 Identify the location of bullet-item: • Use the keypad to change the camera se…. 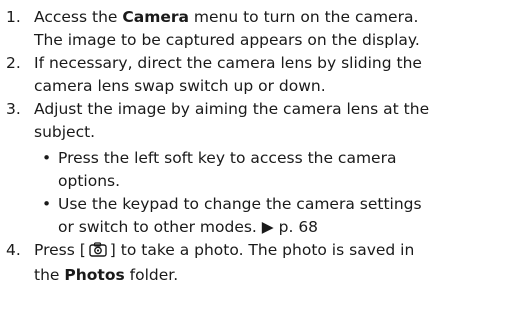
(277, 216).